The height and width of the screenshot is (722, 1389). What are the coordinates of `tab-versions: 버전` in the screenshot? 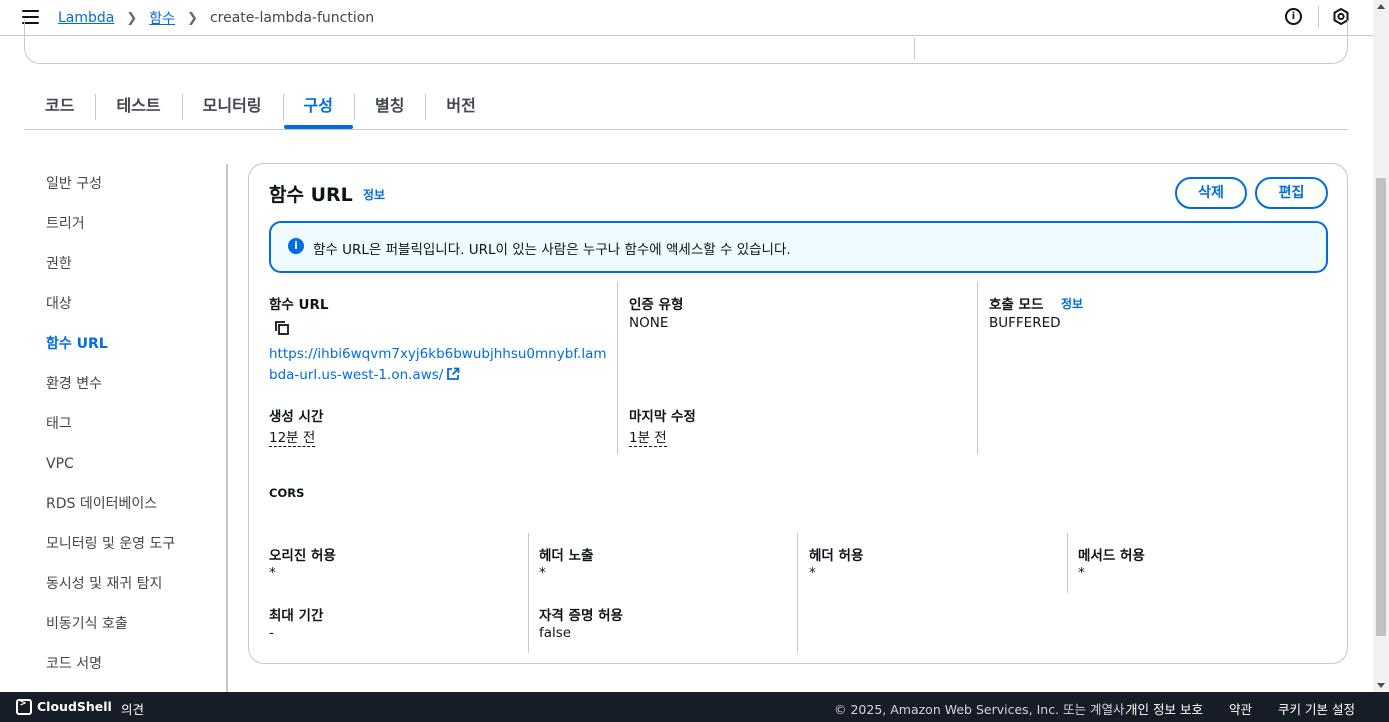 It's located at (460, 107).